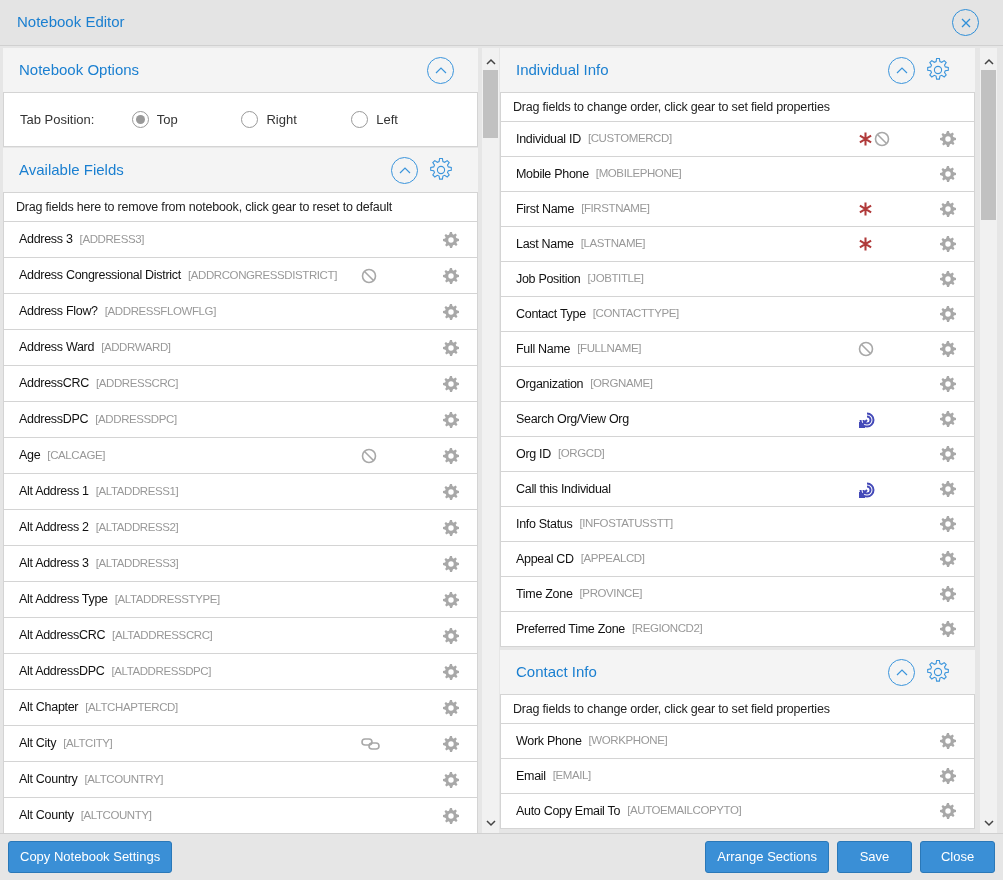 This screenshot has height=880, width=1003. Describe the element at coordinates (62, 672) in the screenshot. I see `field-label: Alt AddressDPC` at that location.